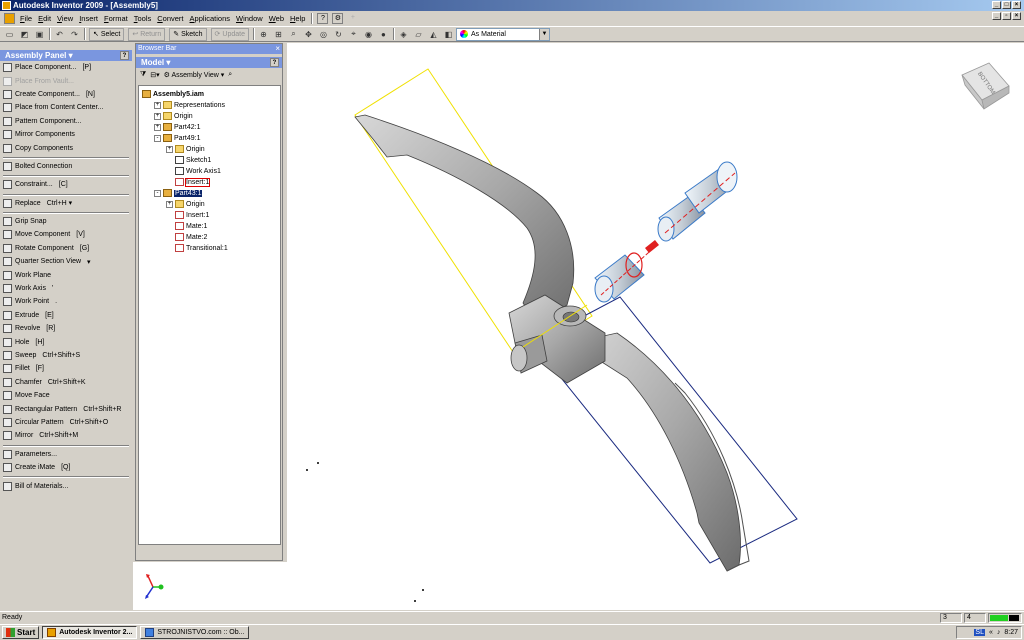 This screenshot has width=1024, height=640. Describe the element at coordinates (276, 18) in the screenshot. I see `menu-web: Web` at that location.